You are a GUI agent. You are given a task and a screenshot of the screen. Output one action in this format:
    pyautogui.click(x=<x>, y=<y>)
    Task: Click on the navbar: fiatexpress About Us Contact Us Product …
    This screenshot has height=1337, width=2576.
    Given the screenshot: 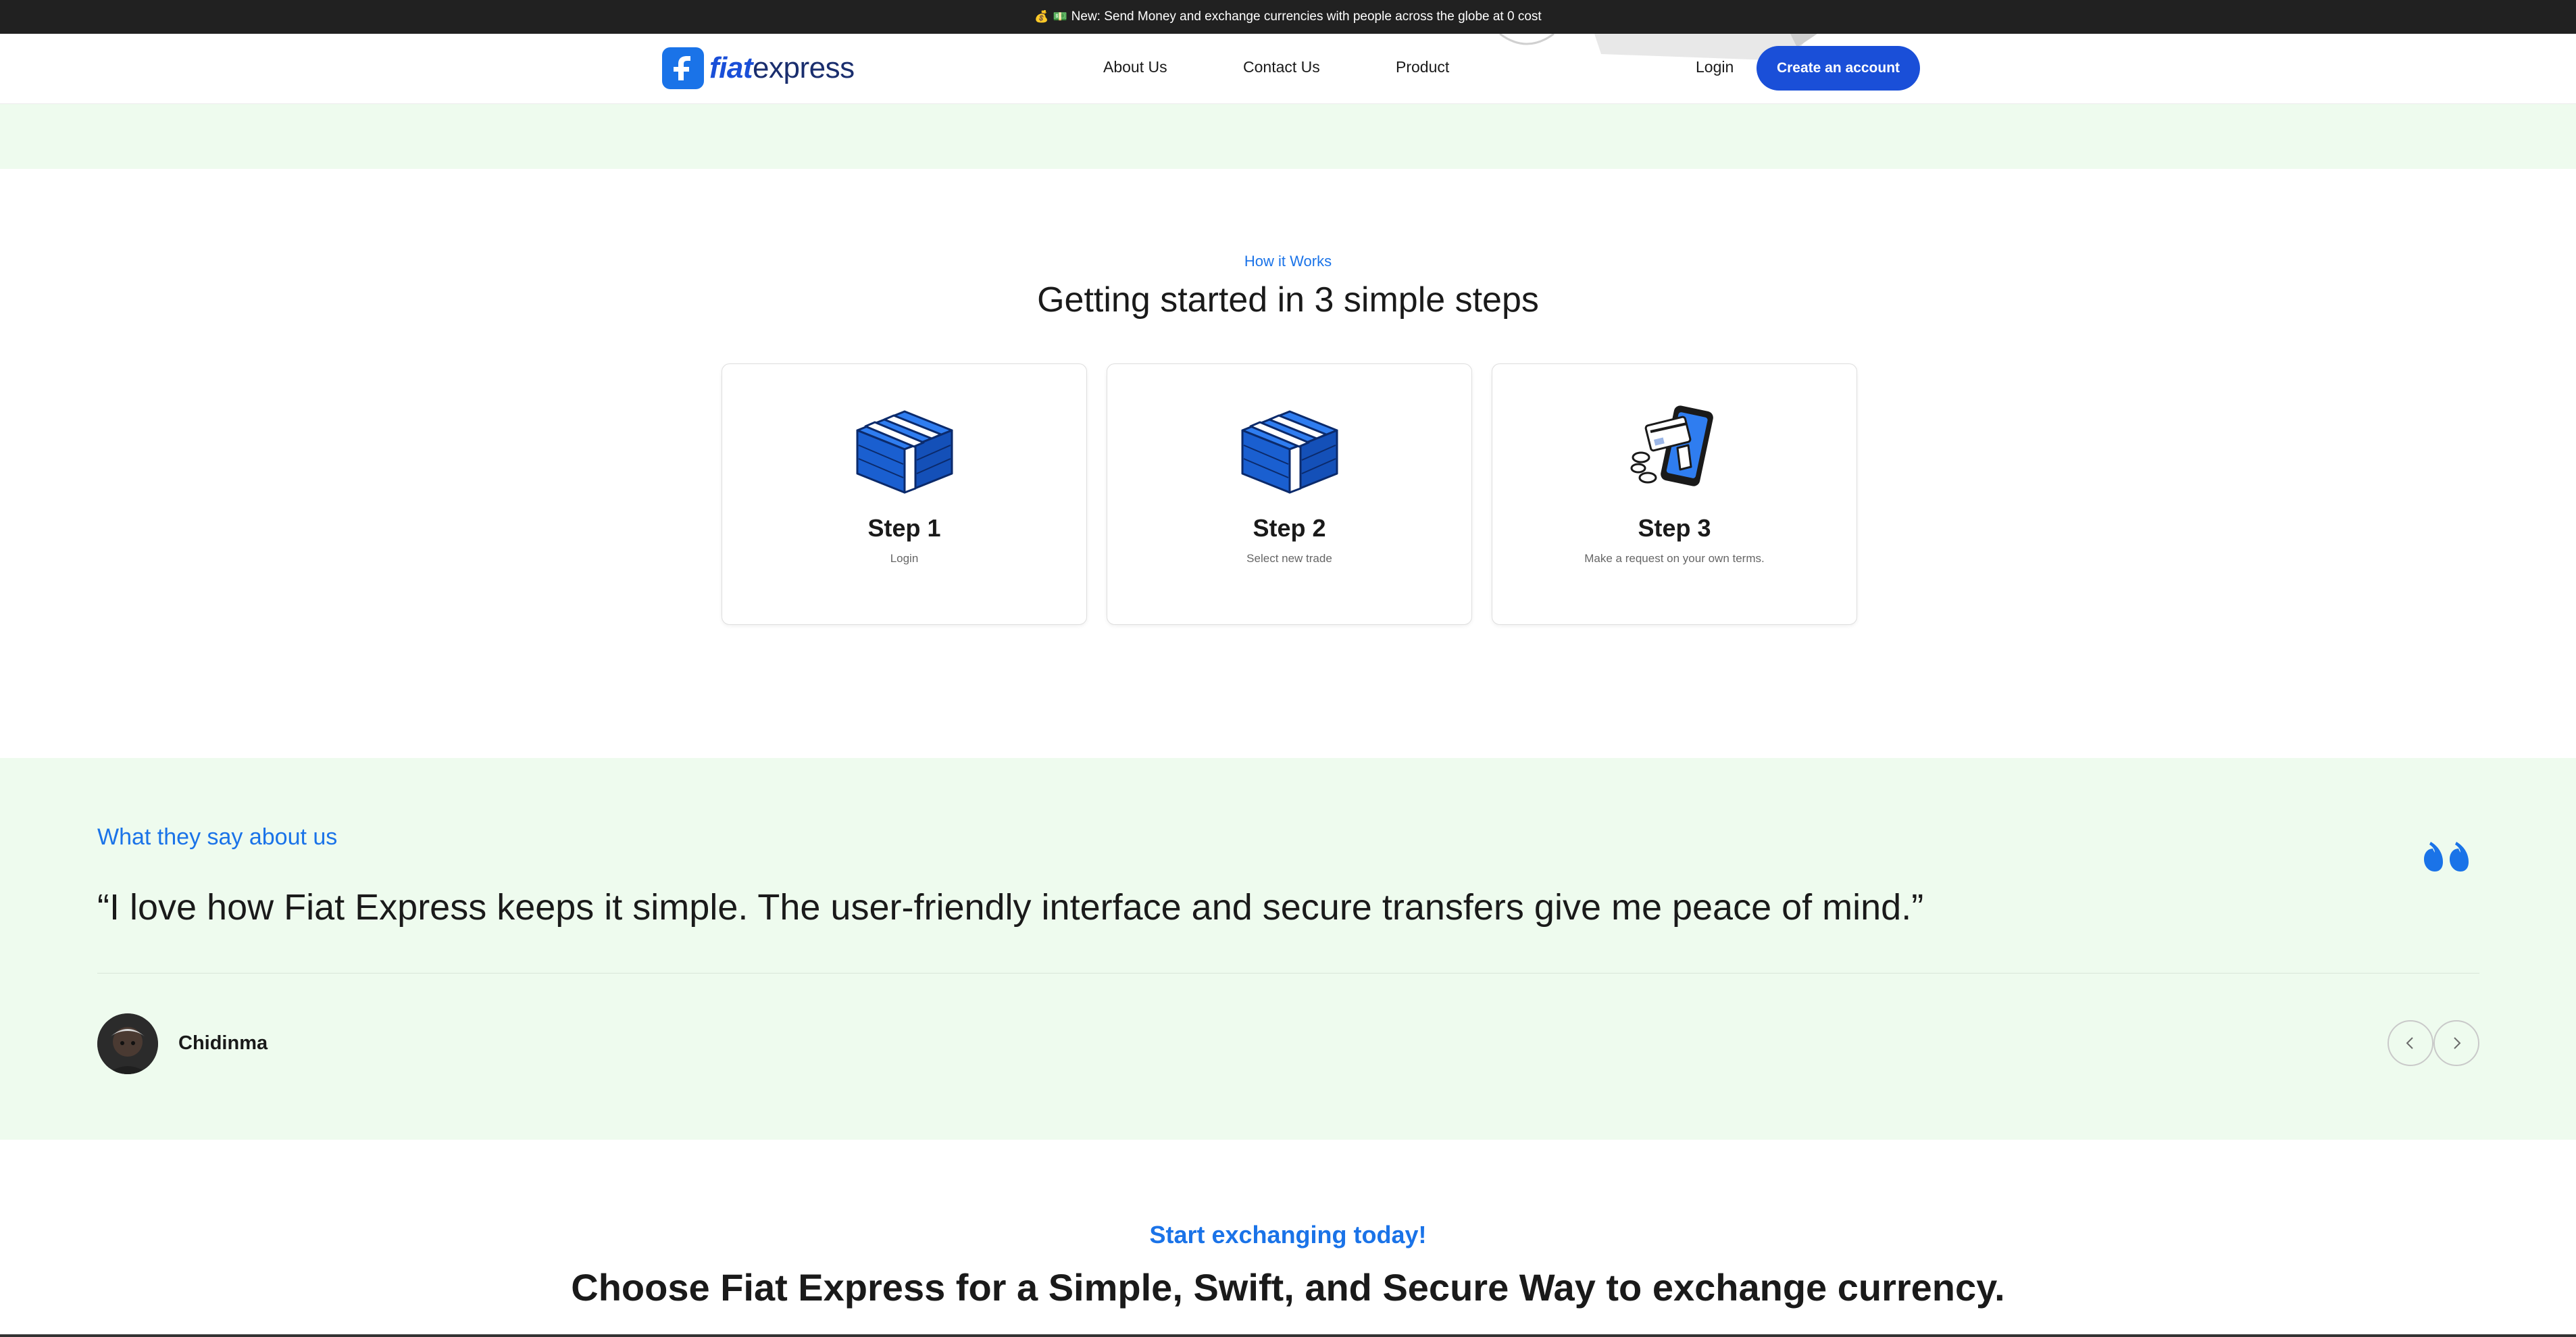 What is the action you would take?
    pyautogui.click(x=1288, y=69)
    